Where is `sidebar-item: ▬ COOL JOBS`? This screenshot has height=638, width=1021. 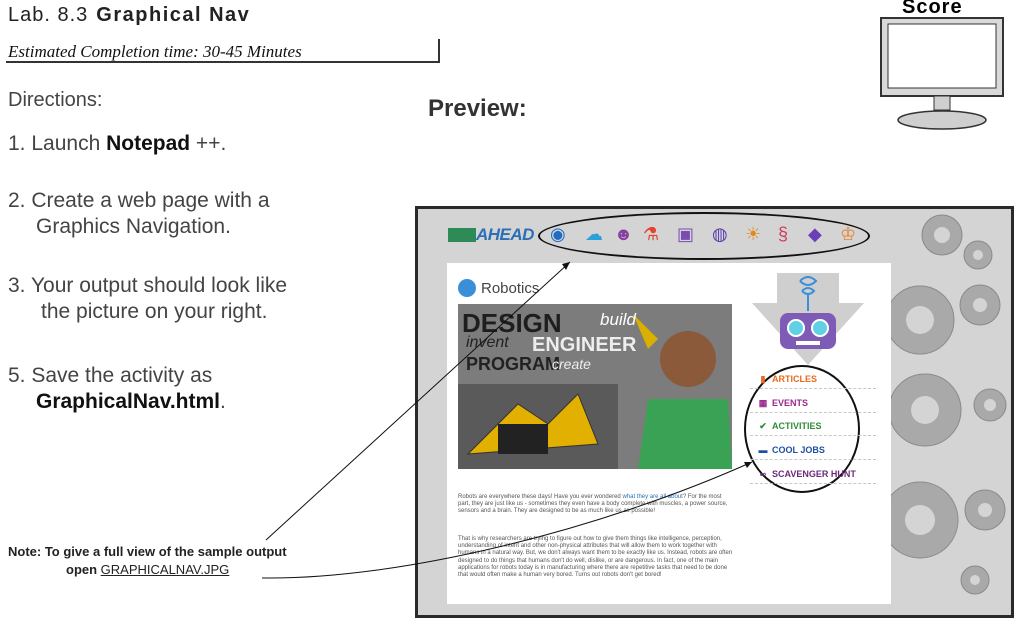 sidebar-item: ▬ COOL JOBS is located at coordinates (791, 450).